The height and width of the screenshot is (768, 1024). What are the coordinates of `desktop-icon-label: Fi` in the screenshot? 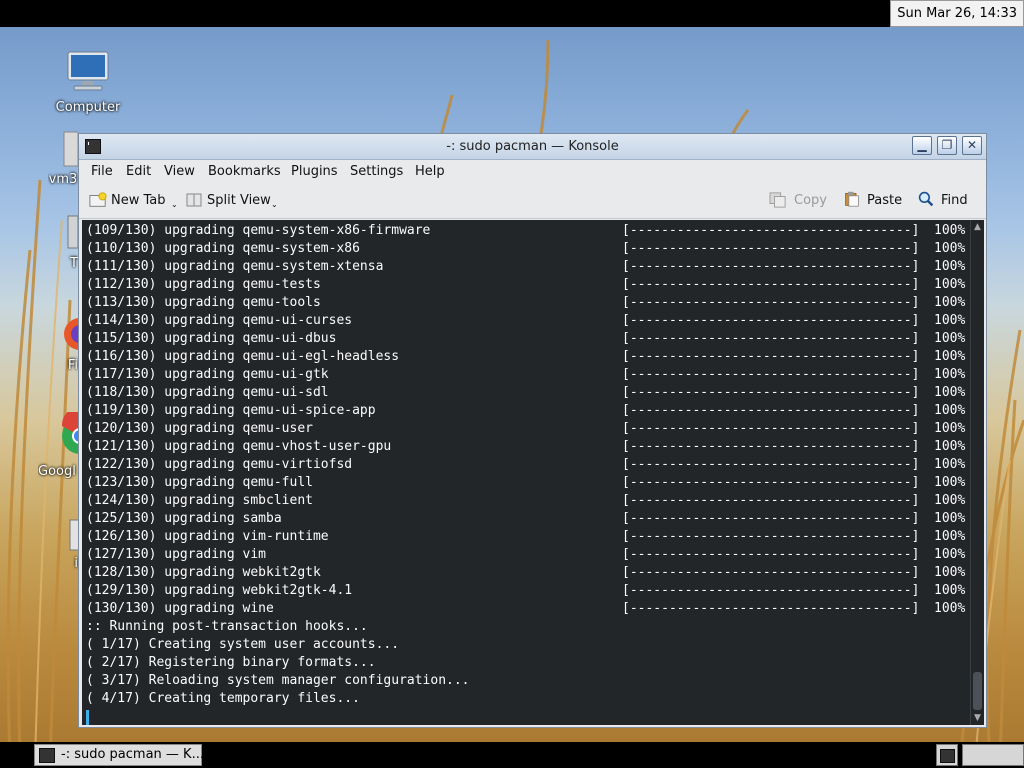 It's located at (72, 365).